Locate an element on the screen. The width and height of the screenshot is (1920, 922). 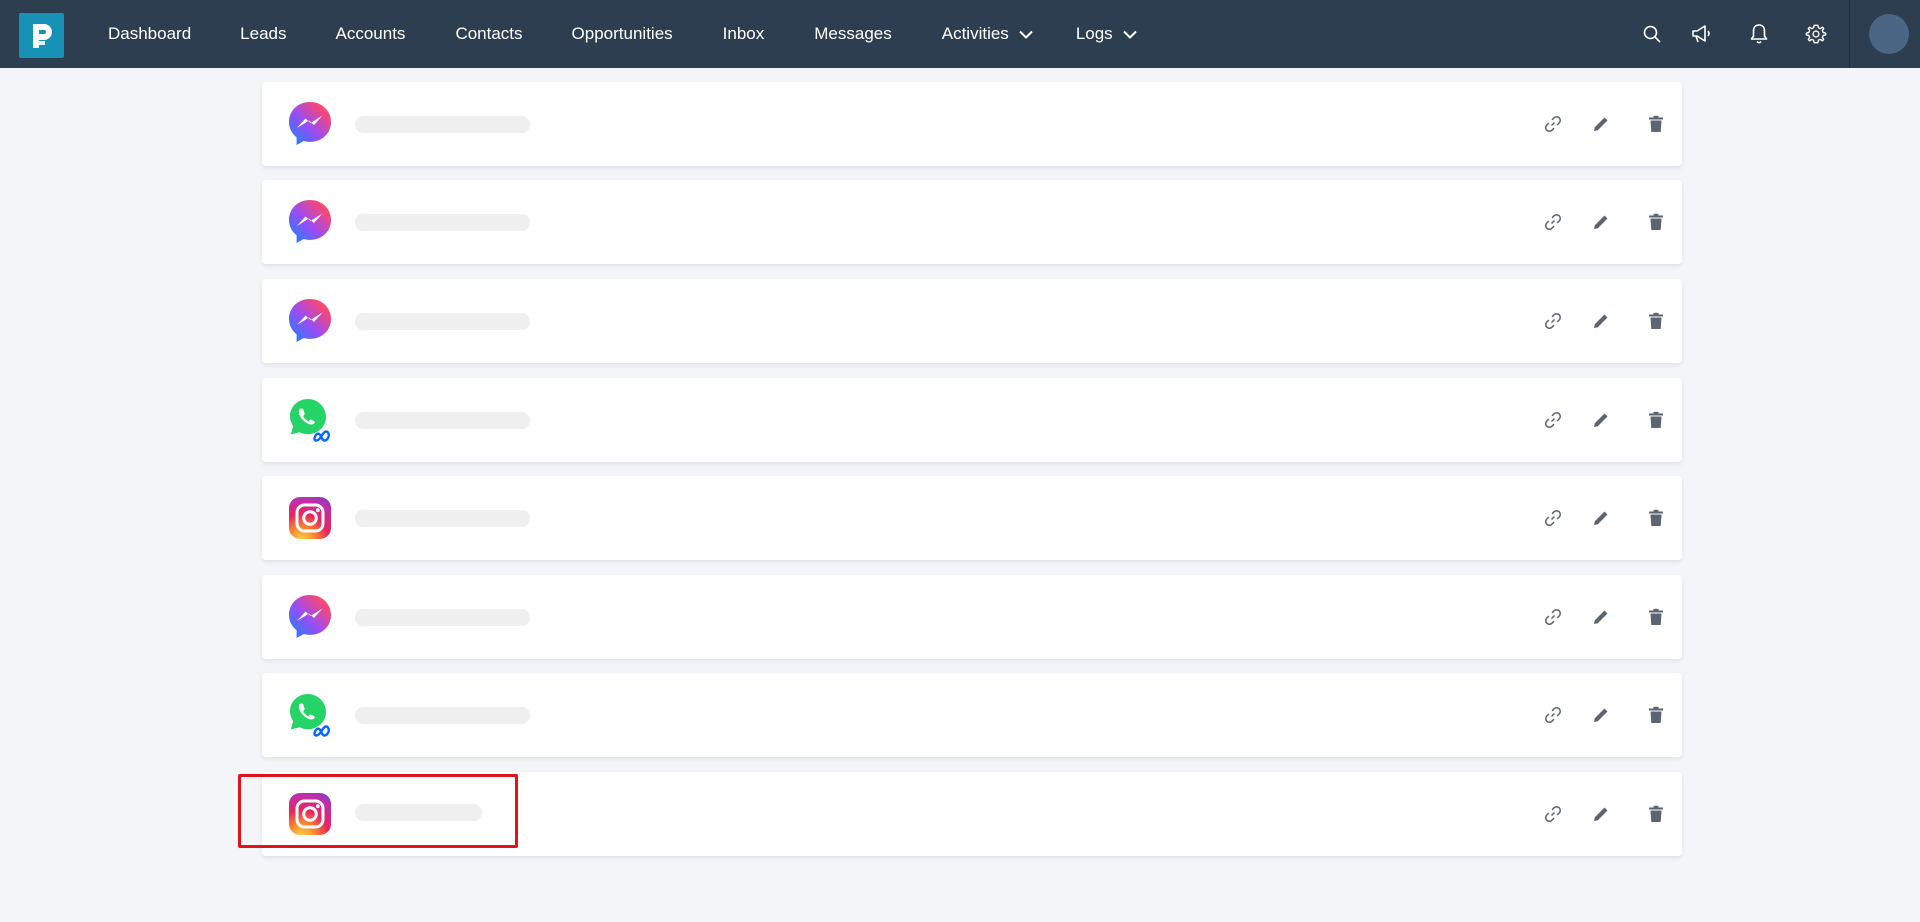
nav-dashboard-label: Dashboard is located at coordinates (150, 33).